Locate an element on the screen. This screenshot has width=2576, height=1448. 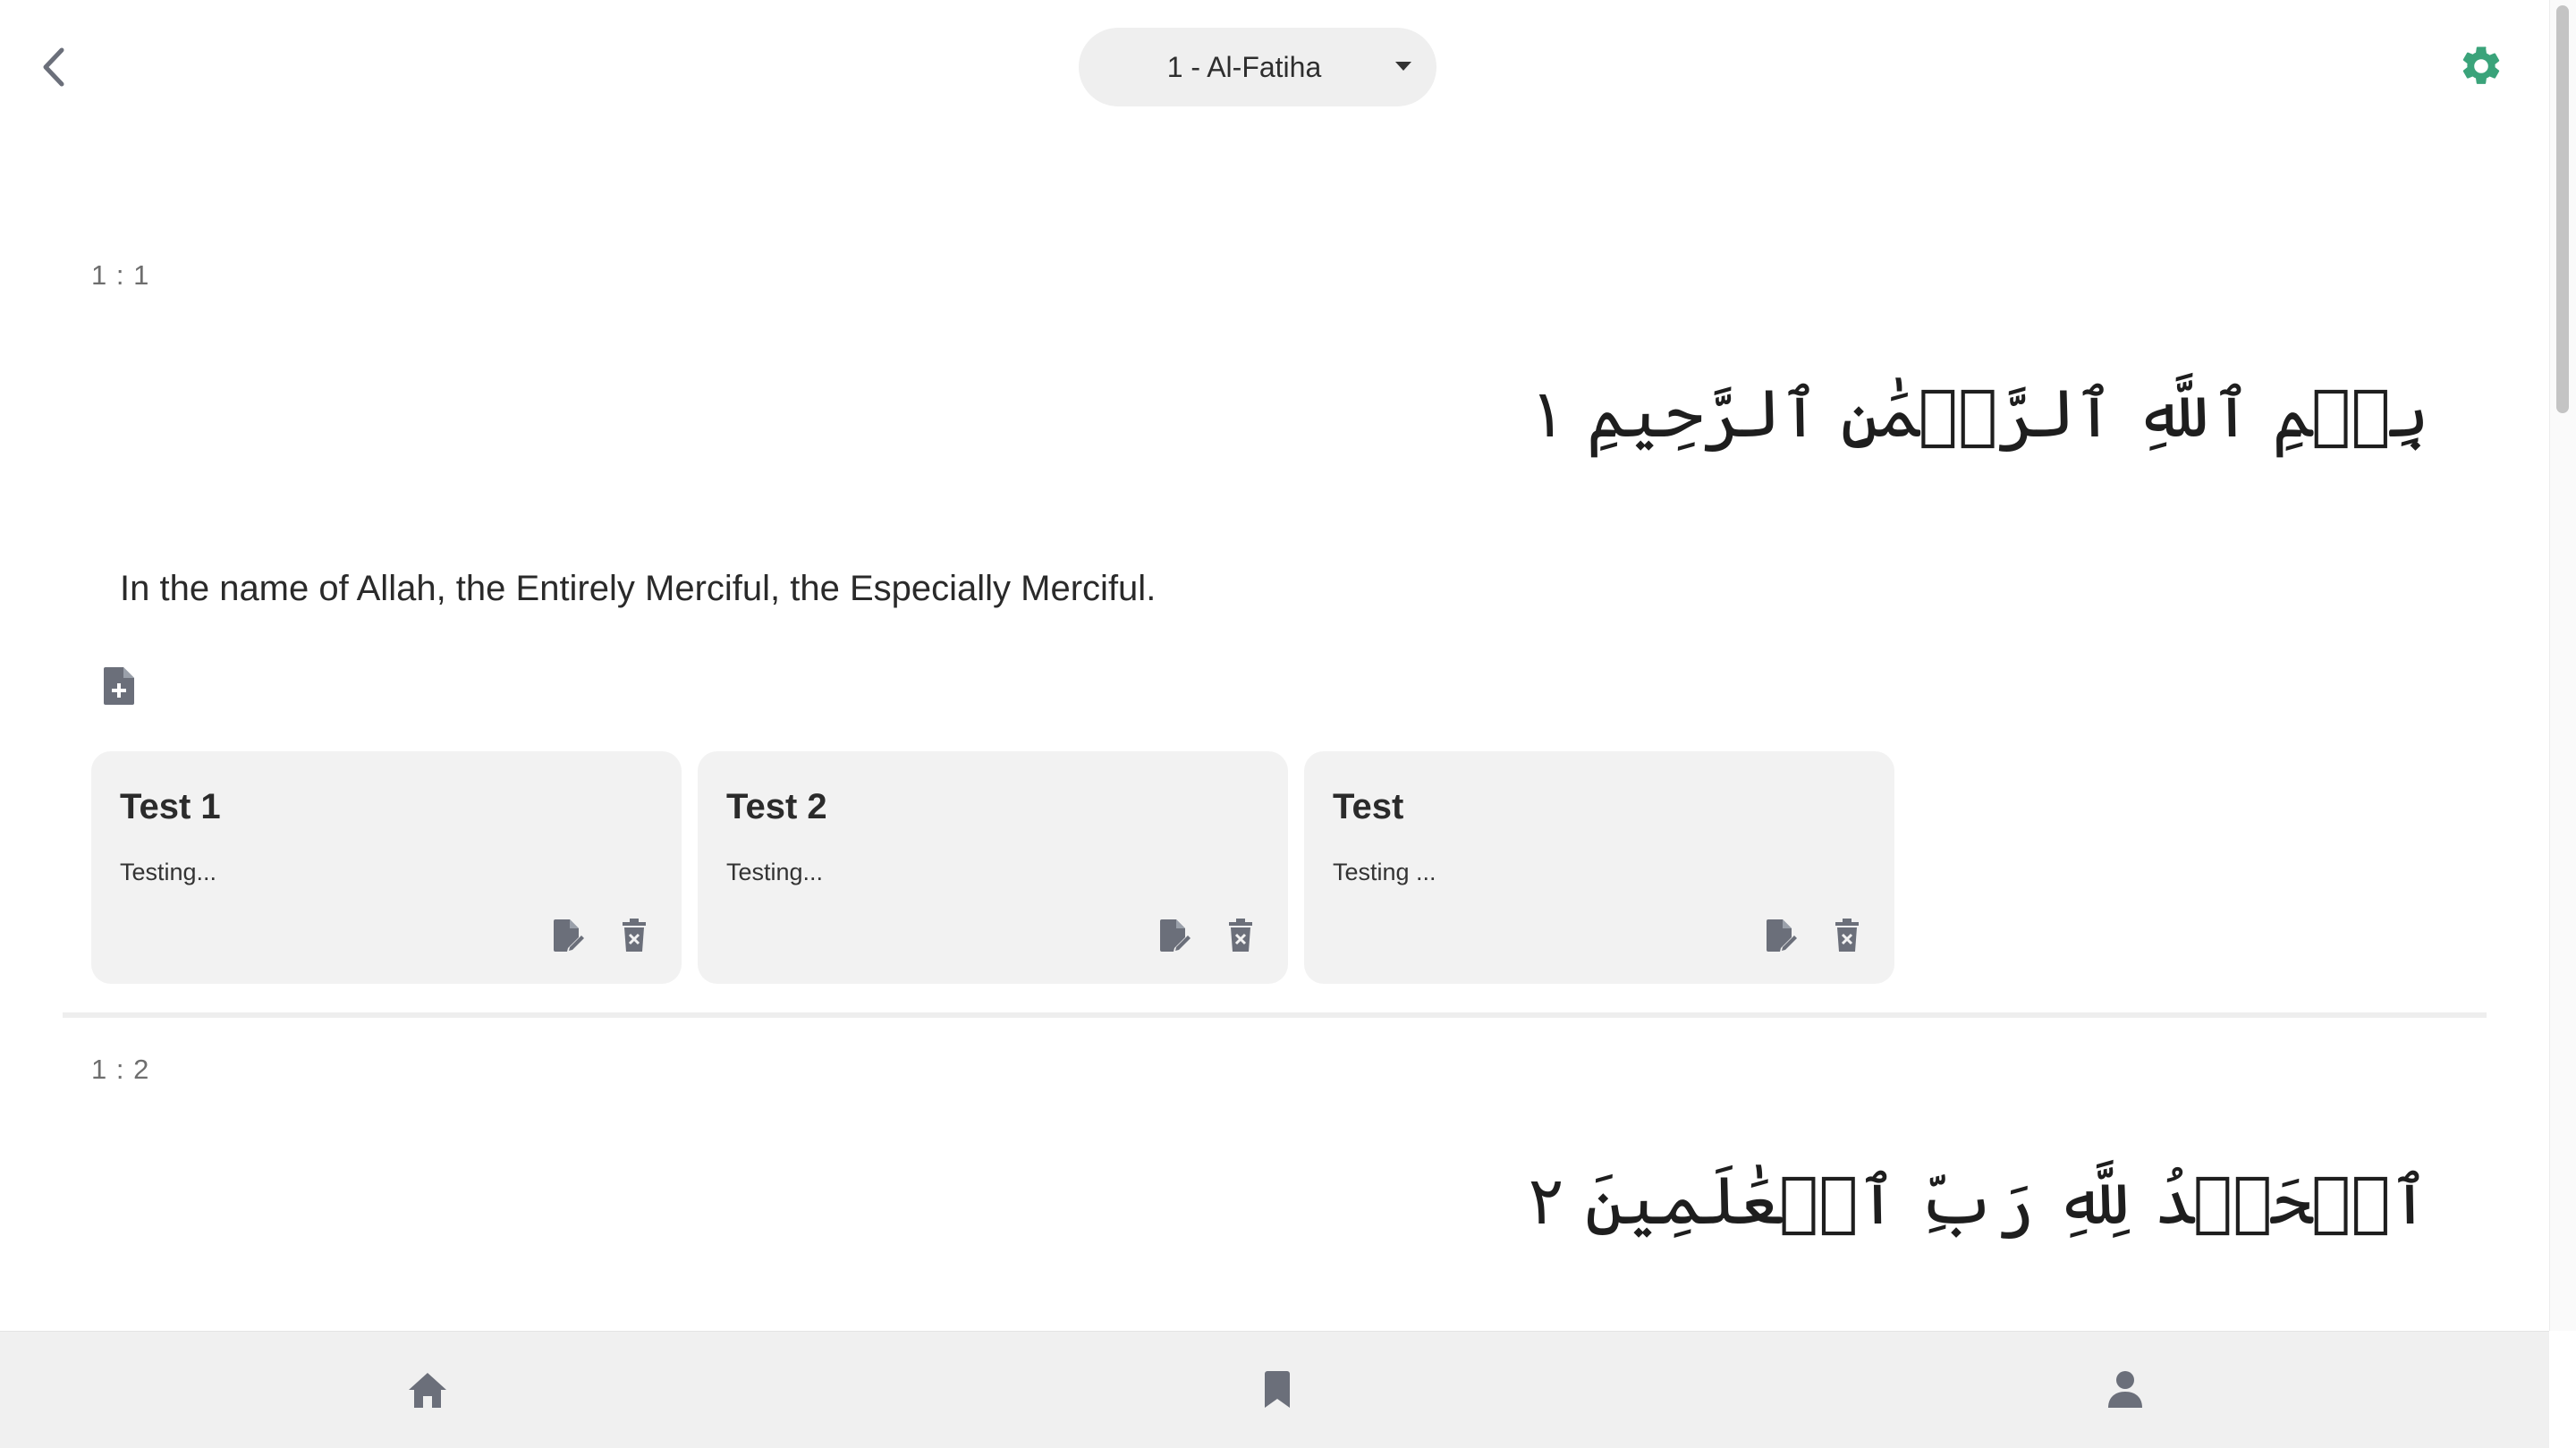
verse-reference: 1 is located at coordinates (120, 275).